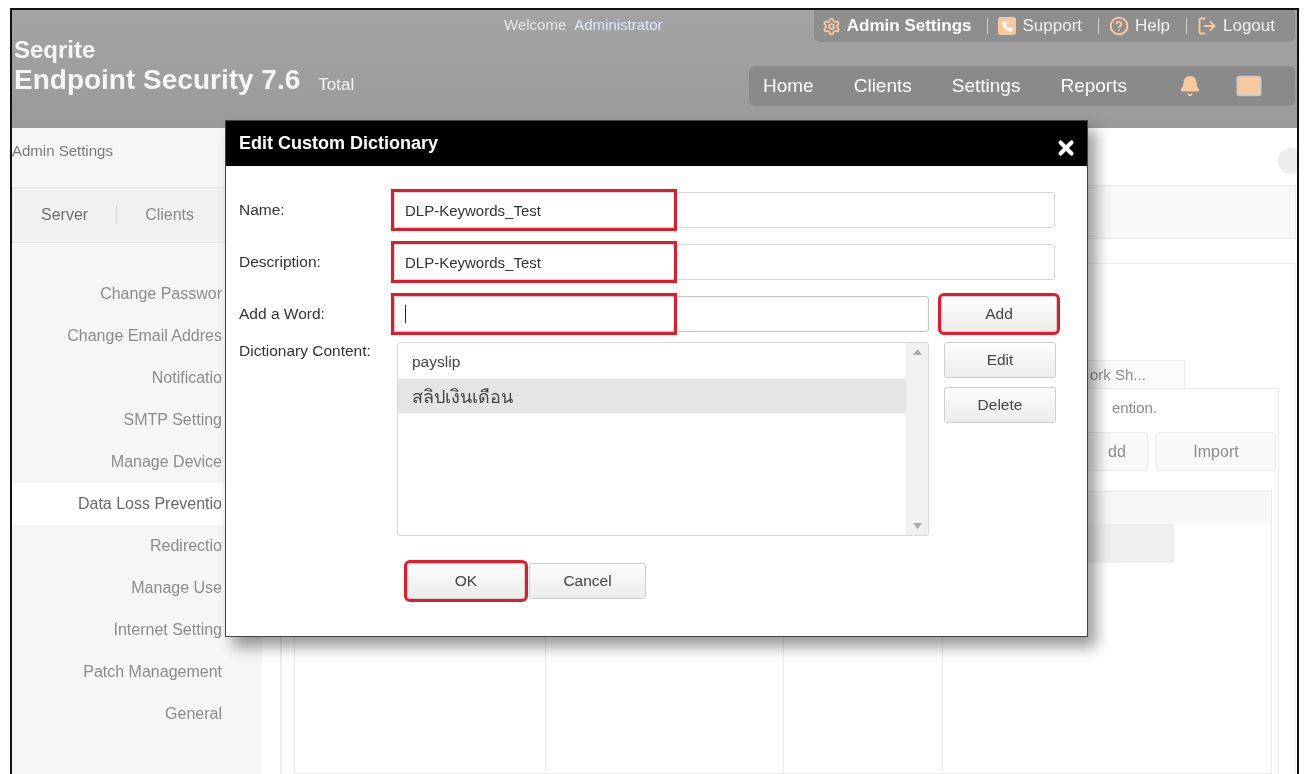  Describe the element at coordinates (1007, 26) in the screenshot. I see `phone-icon` at that location.